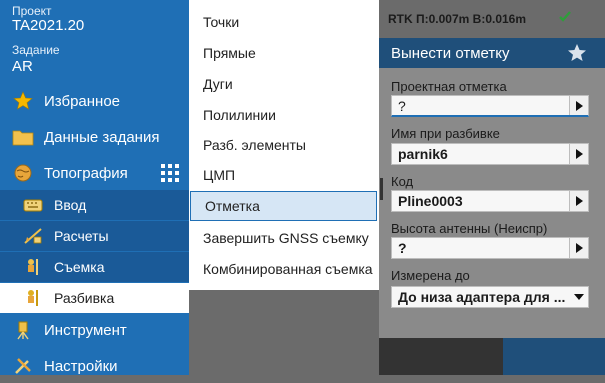 The image size is (605, 383). I want to click on chevron-down-icon, so click(579, 297).